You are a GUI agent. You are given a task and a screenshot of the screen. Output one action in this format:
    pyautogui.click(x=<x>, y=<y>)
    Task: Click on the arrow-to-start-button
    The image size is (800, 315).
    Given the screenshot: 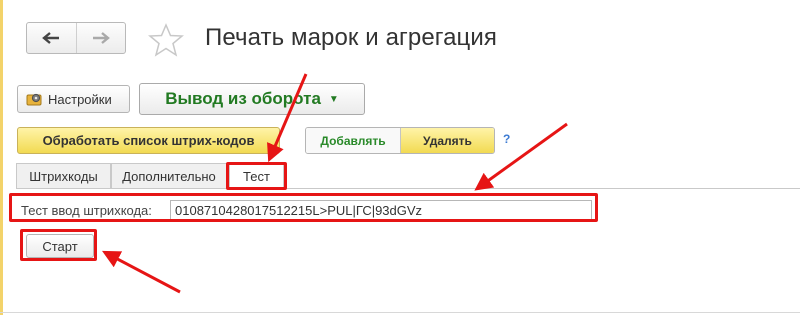 What is the action you would take?
    pyautogui.click(x=141, y=272)
    